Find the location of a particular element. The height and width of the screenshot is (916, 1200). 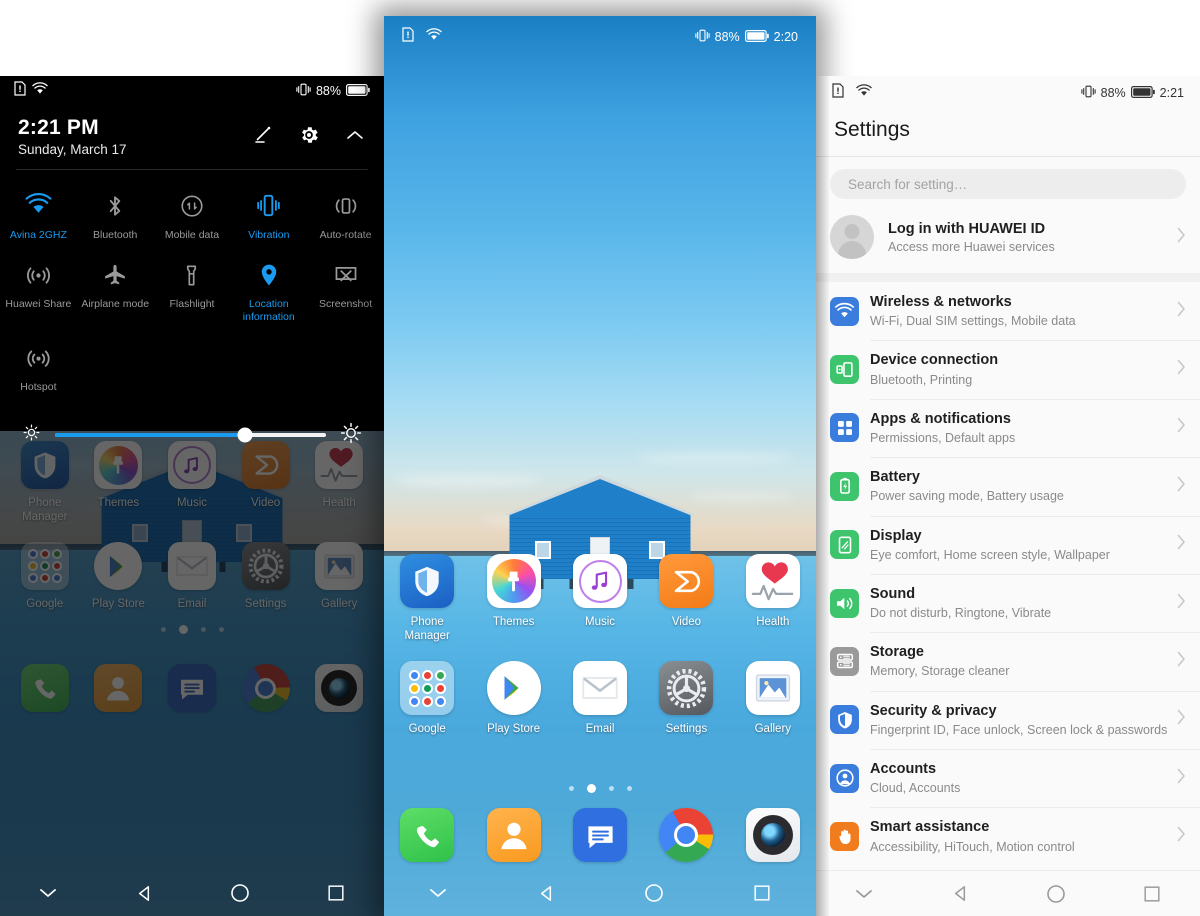

flashlight-icon is located at coordinates (191, 275).